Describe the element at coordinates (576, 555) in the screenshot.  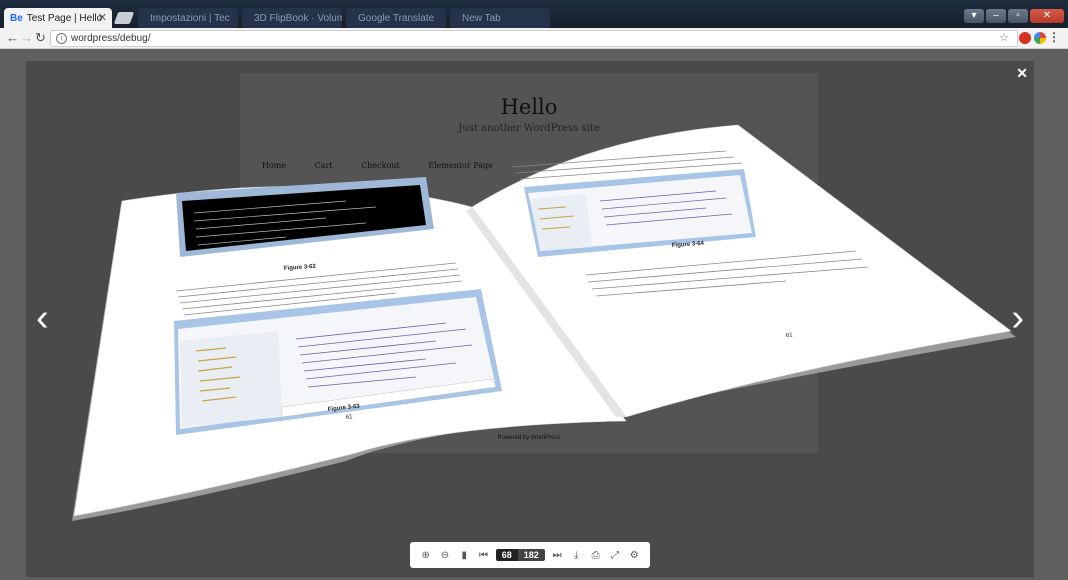
I see `download-icon: ⤓` at that location.